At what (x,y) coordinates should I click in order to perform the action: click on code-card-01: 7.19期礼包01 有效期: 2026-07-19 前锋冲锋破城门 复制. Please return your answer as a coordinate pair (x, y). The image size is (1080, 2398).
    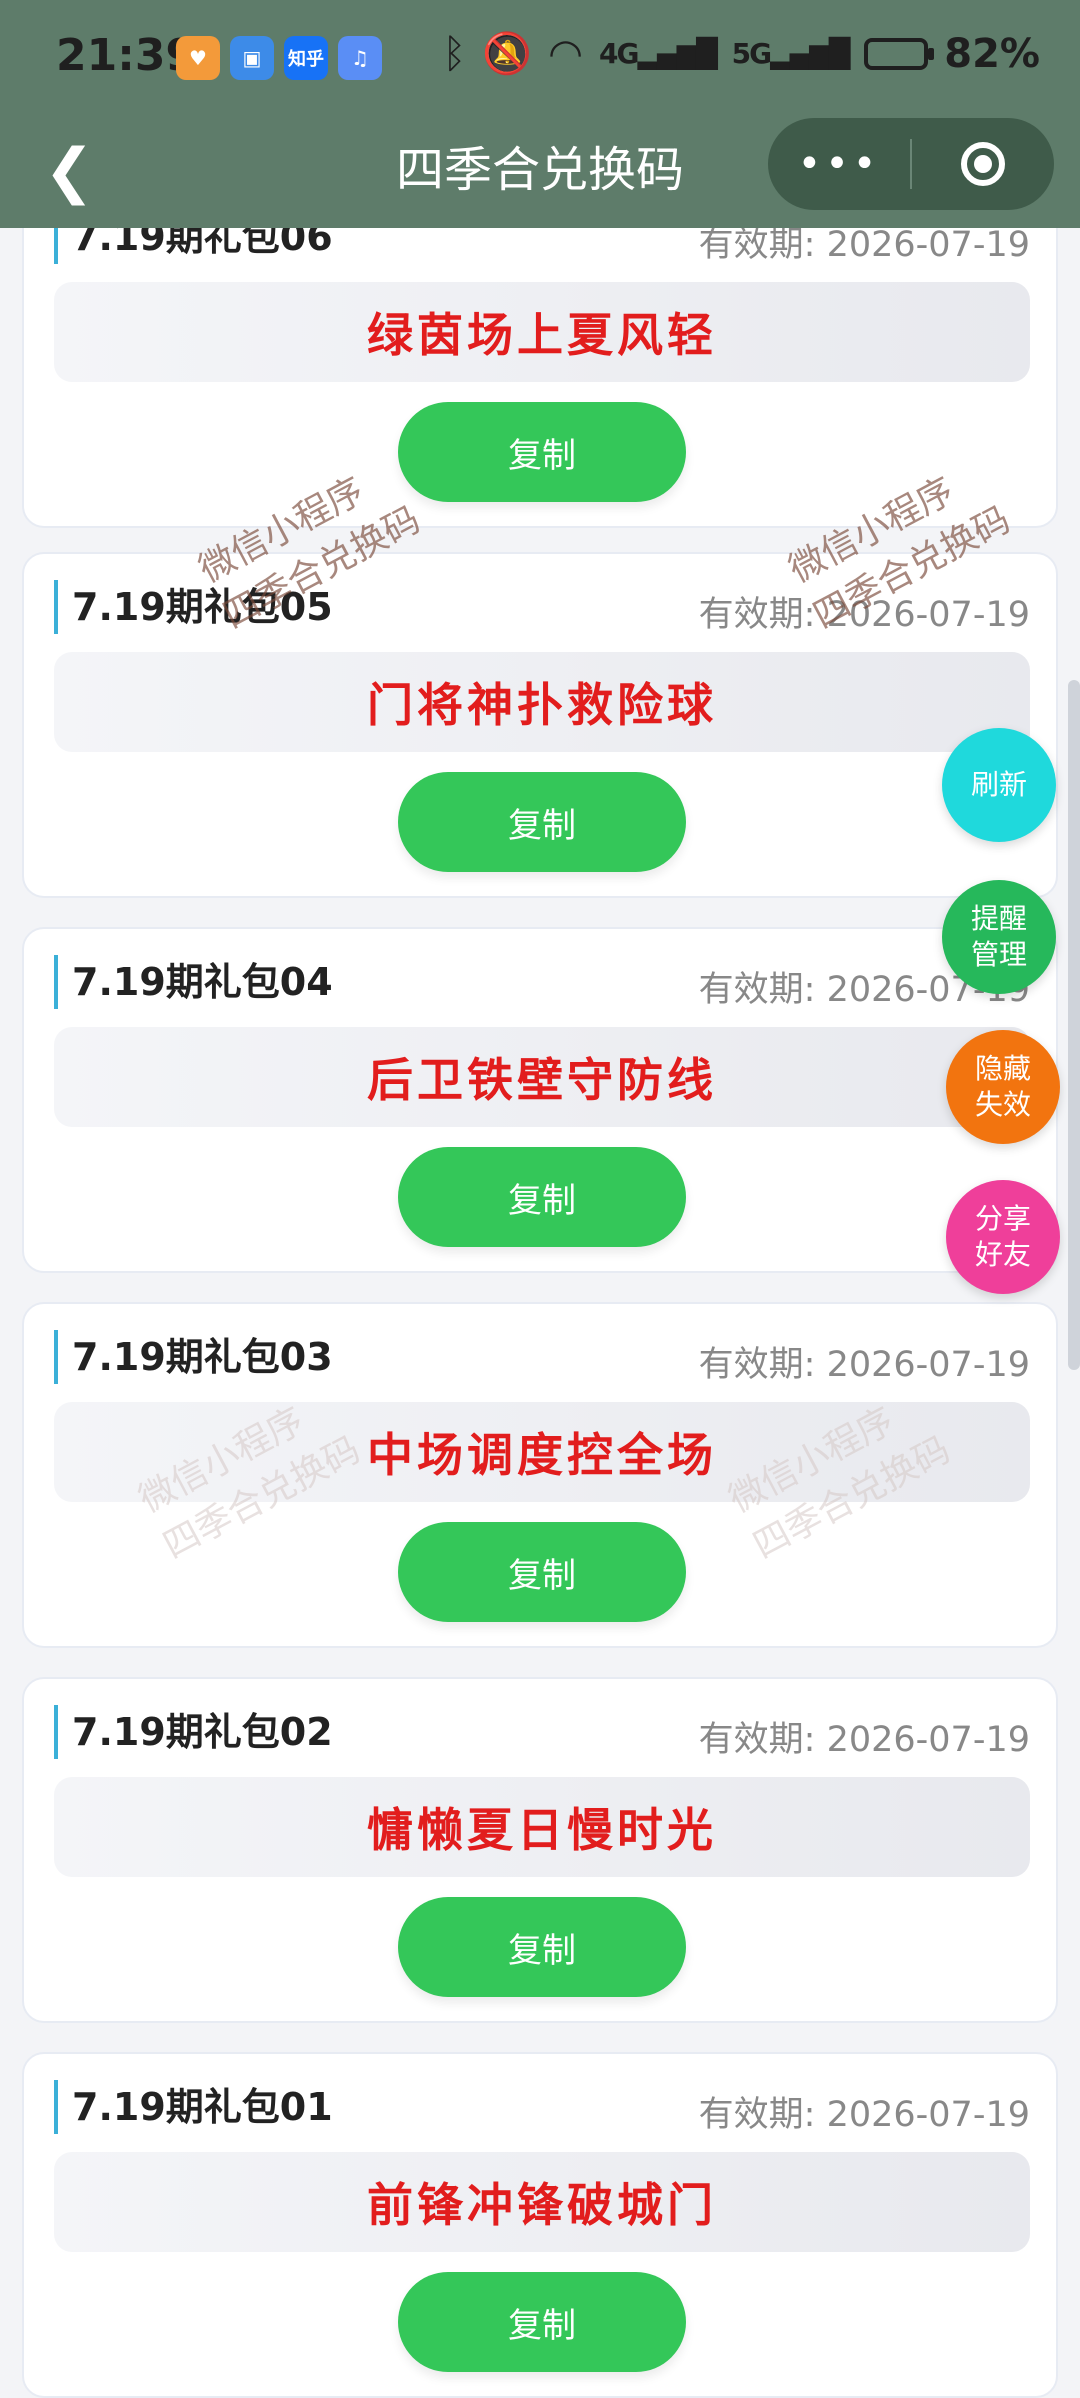
    Looking at the image, I should click on (540, 2225).